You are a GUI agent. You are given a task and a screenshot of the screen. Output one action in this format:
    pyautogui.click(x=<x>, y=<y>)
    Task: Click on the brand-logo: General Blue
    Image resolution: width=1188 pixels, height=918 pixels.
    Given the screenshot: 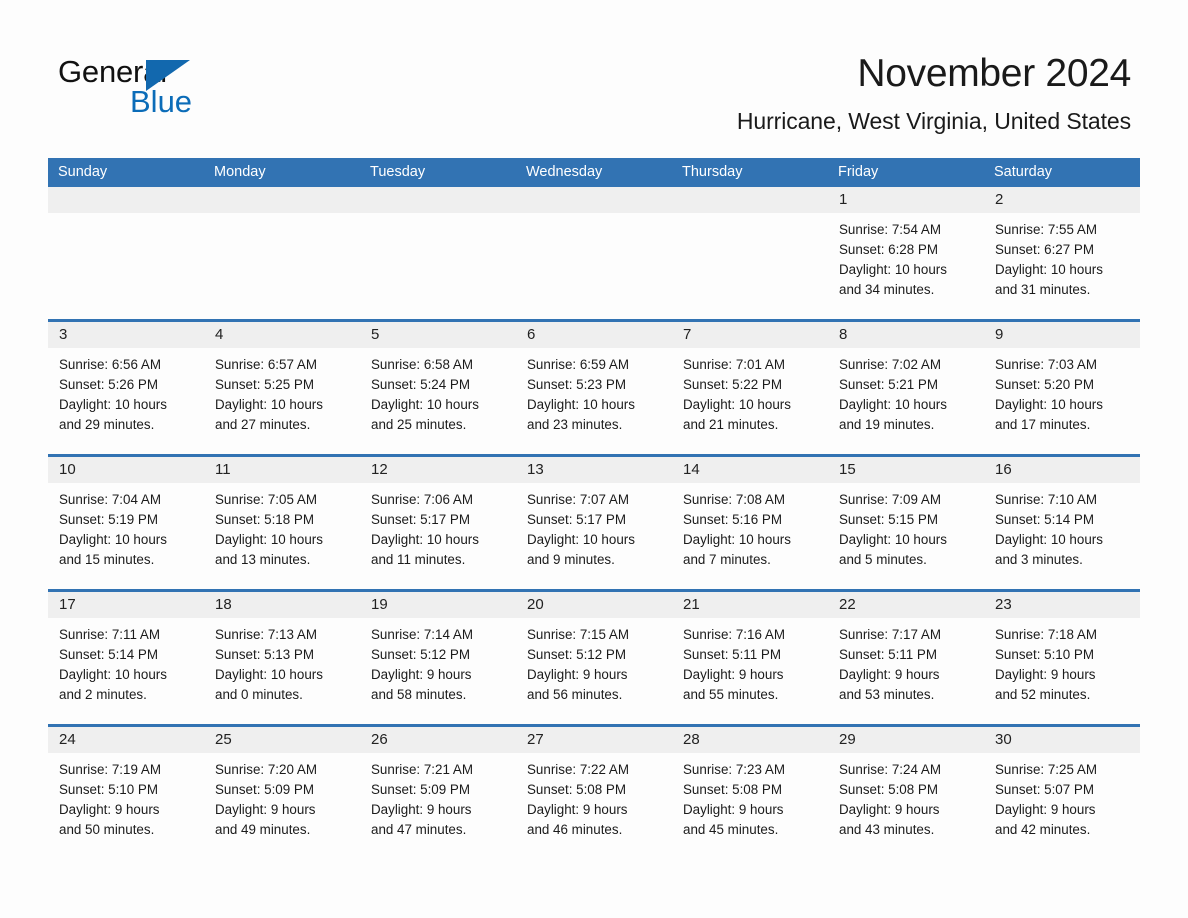 What is the action you would take?
    pyautogui.click(x=158, y=90)
    